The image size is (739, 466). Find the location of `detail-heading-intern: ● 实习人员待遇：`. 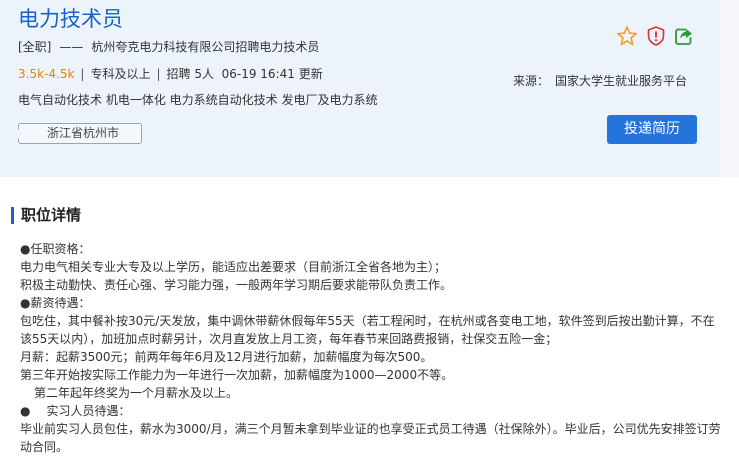

detail-heading-intern: ● 实习人员待遇： is located at coordinates (372, 411).